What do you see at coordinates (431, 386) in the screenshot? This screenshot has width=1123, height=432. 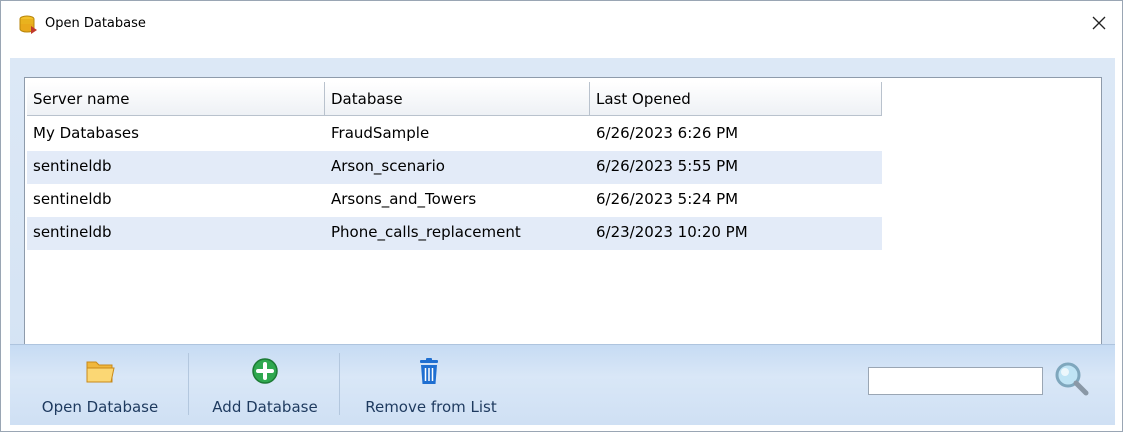 I see `remove-from-list-button: Remove from List` at bounding box center [431, 386].